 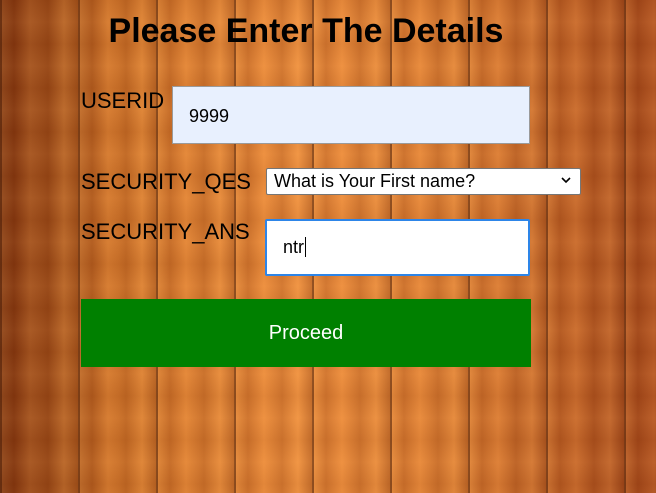 I want to click on security-question-selected: What is Your First name?, so click(x=375, y=181).